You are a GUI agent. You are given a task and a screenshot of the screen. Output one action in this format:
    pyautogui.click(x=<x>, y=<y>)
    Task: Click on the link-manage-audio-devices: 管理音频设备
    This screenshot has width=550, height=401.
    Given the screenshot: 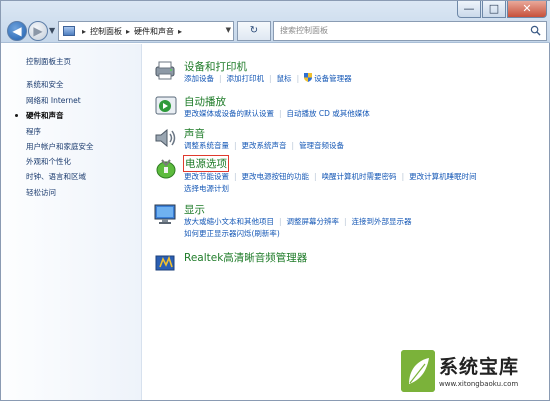 What is the action you would take?
    pyautogui.click(x=321, y=145)
    